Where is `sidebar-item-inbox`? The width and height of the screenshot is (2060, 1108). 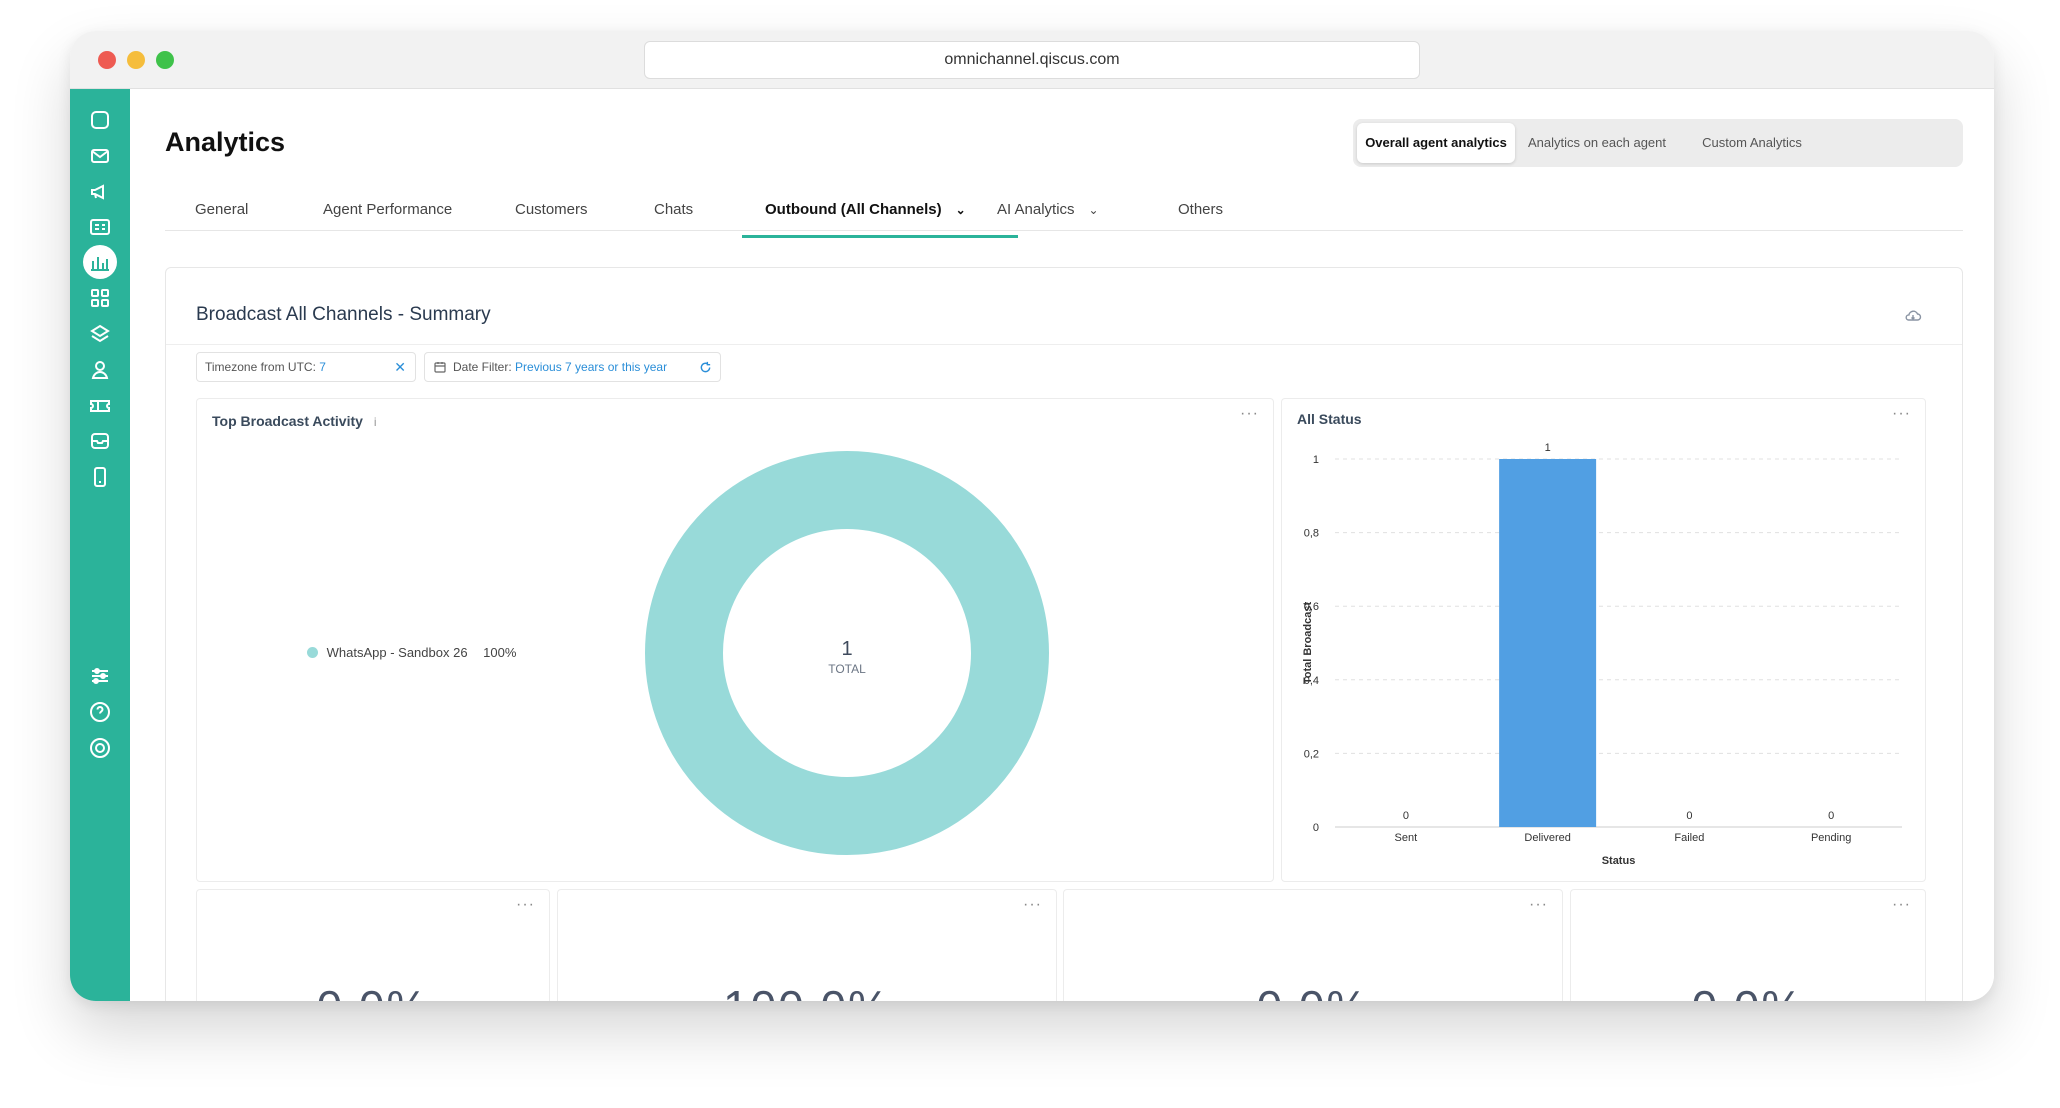
sidebar-item-inbox is located at coordinates (100, 441).